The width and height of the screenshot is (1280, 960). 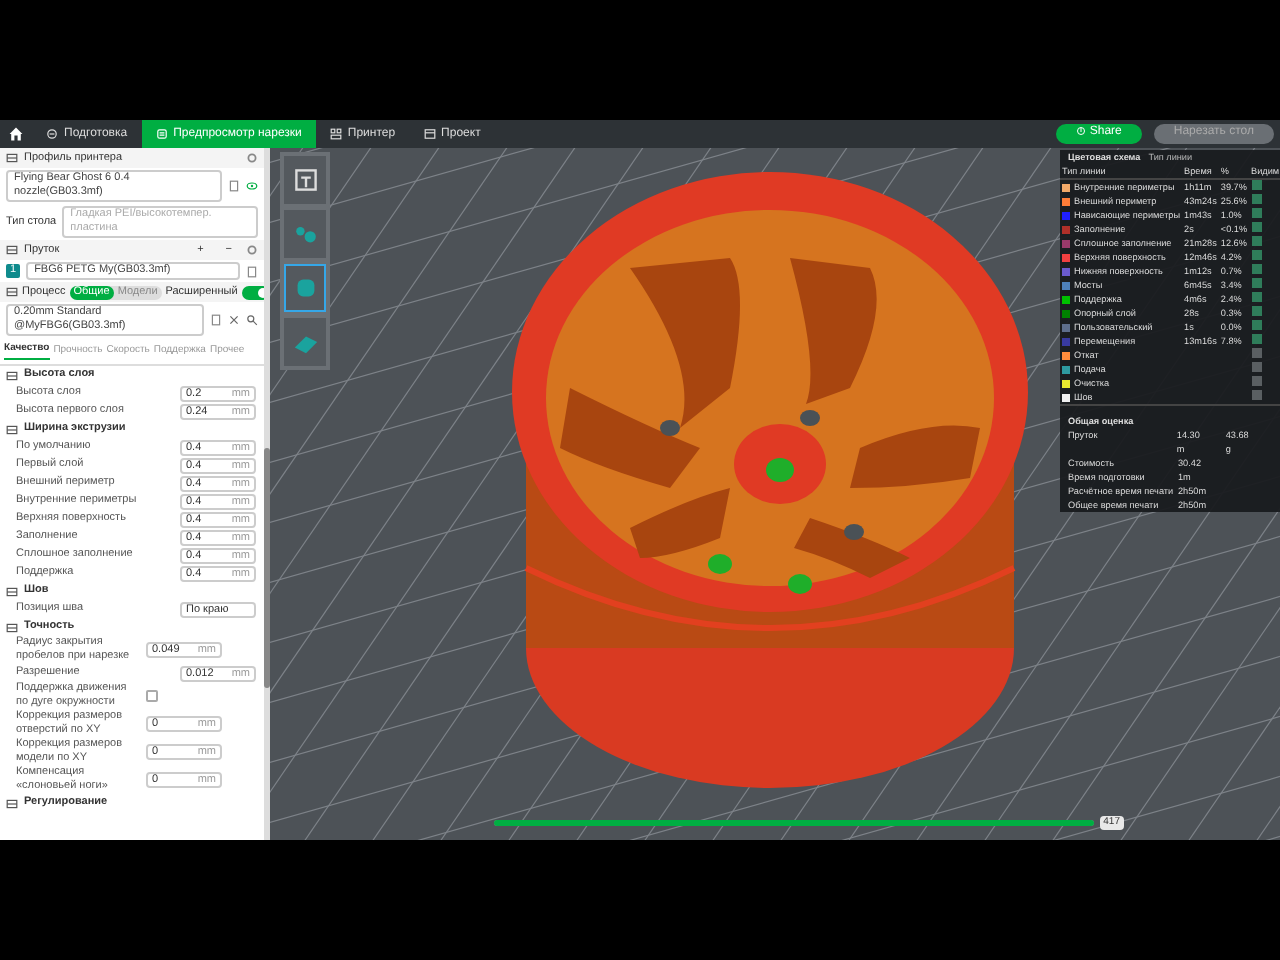 What do you see at coordinates (12, 250) in the screenshot?
I see `filament-icon` at bounding box center [12, 250].